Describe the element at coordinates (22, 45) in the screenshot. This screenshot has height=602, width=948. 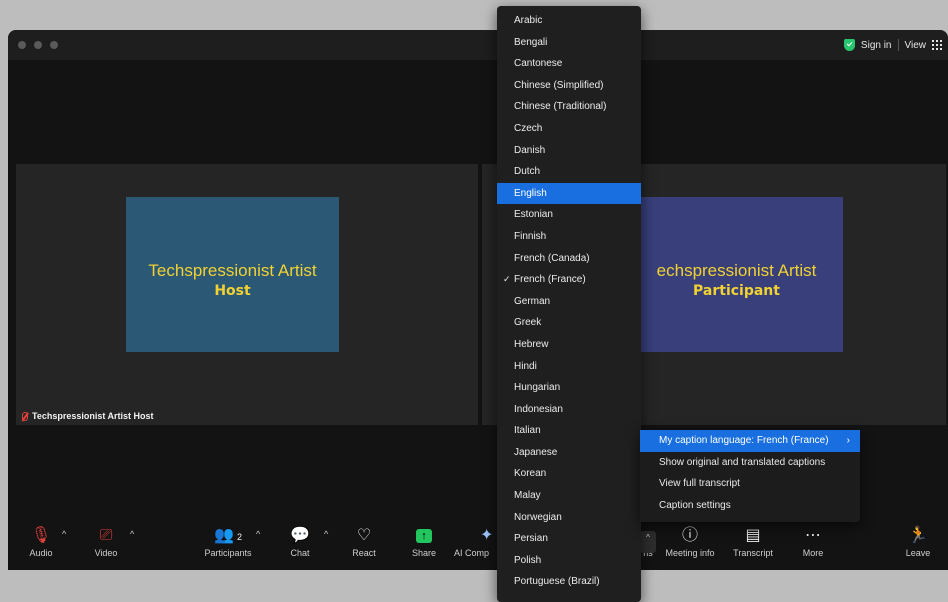
I see `close-window-button` at that location.